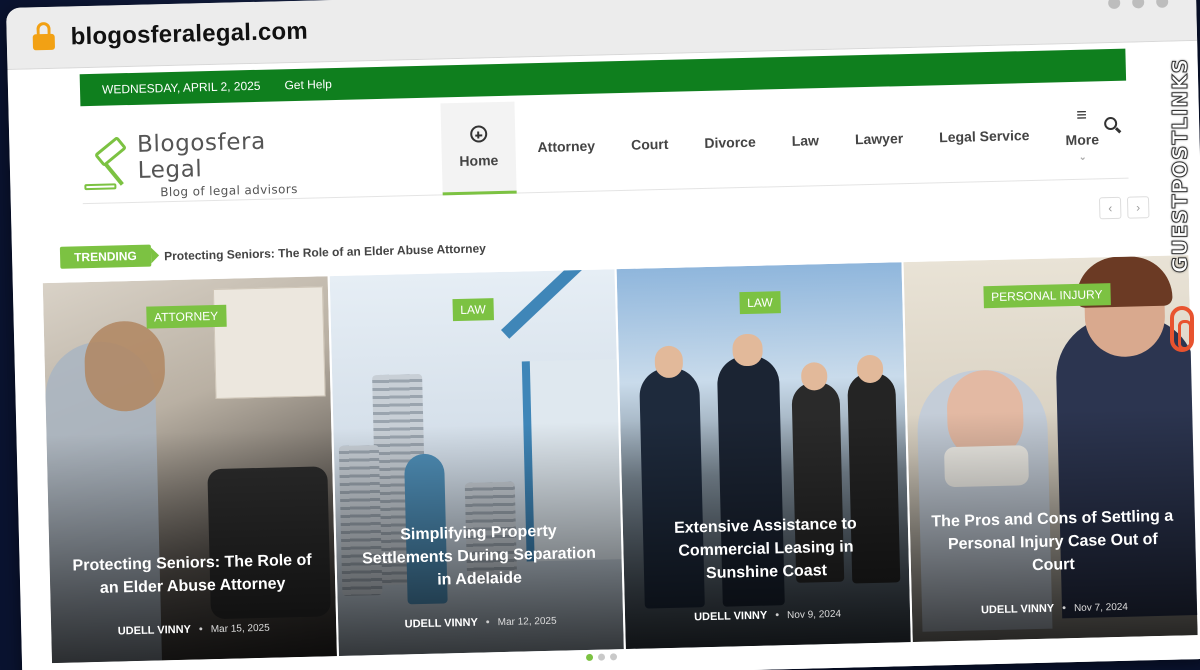 The height and width of the screenshot is (670, 1200). I want to click on post-date: Nov 9, 2024, so click(814, 615).